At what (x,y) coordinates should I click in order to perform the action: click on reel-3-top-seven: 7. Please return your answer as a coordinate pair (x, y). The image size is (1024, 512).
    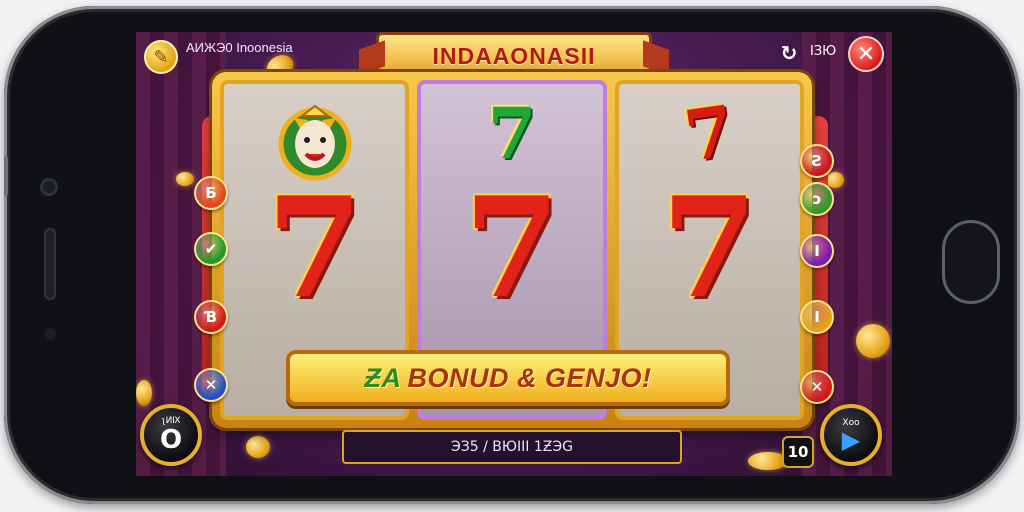
    Looking at the image, I should click on (709, 133).